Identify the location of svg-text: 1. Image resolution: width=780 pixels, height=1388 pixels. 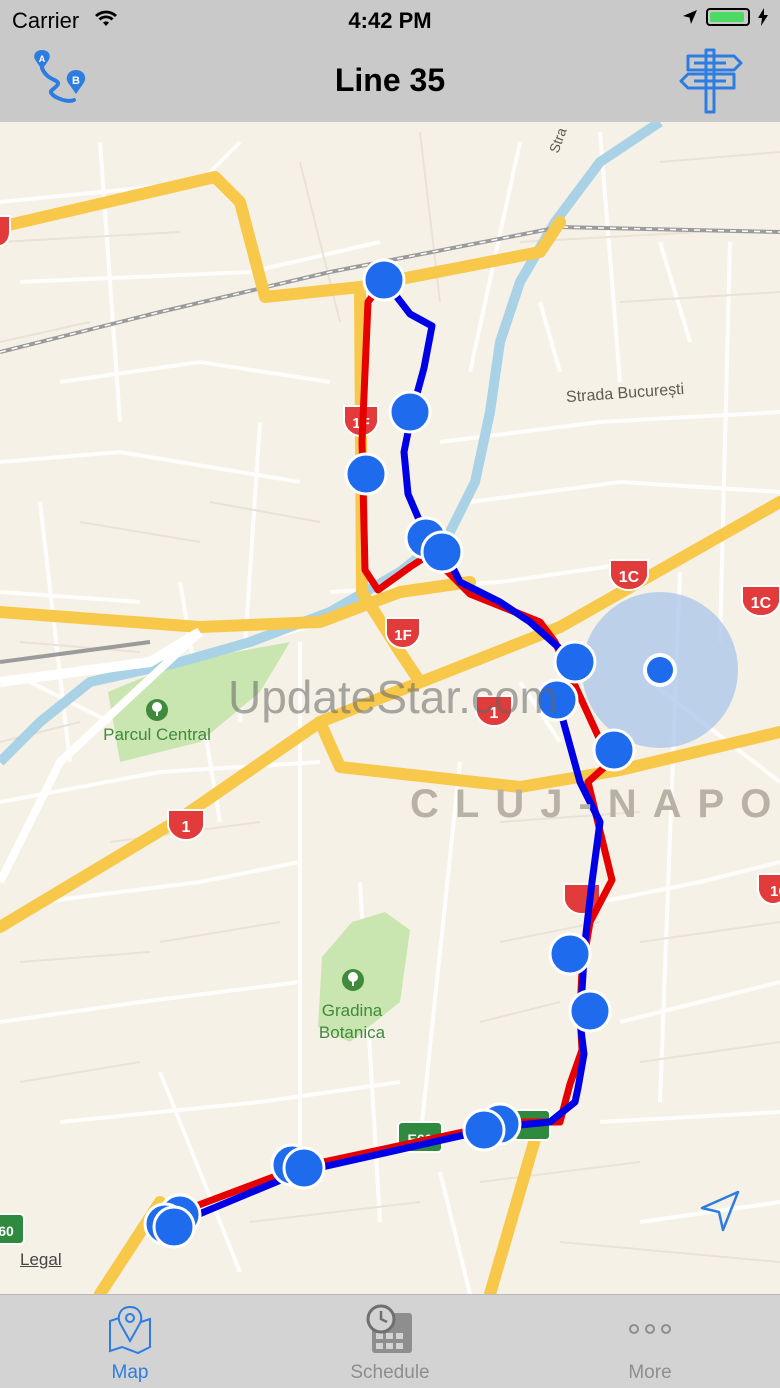
(186, 827).